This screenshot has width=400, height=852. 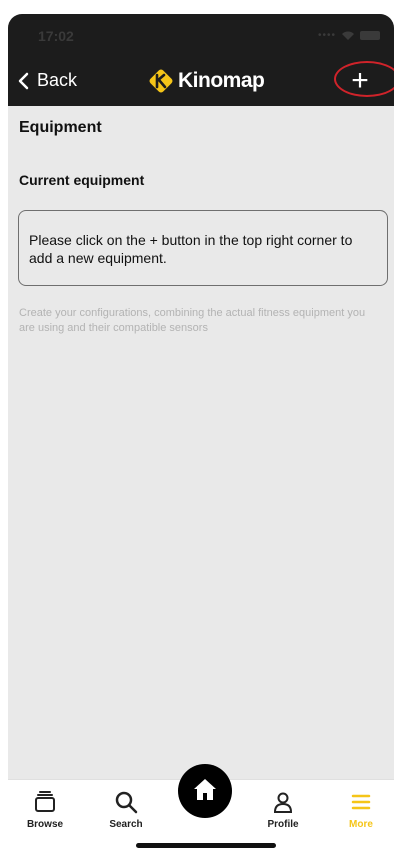 I want to click on signal-icon: ••••, so click(x=326, y=35).